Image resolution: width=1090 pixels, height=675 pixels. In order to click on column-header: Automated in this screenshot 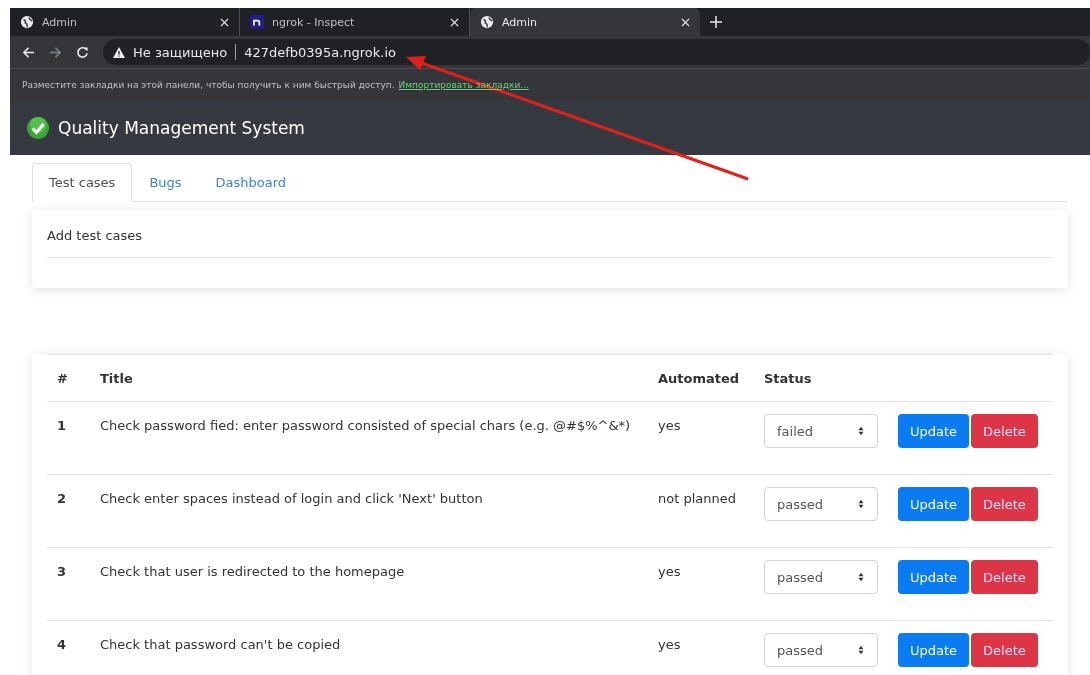, I will do `click(701, 378)`.